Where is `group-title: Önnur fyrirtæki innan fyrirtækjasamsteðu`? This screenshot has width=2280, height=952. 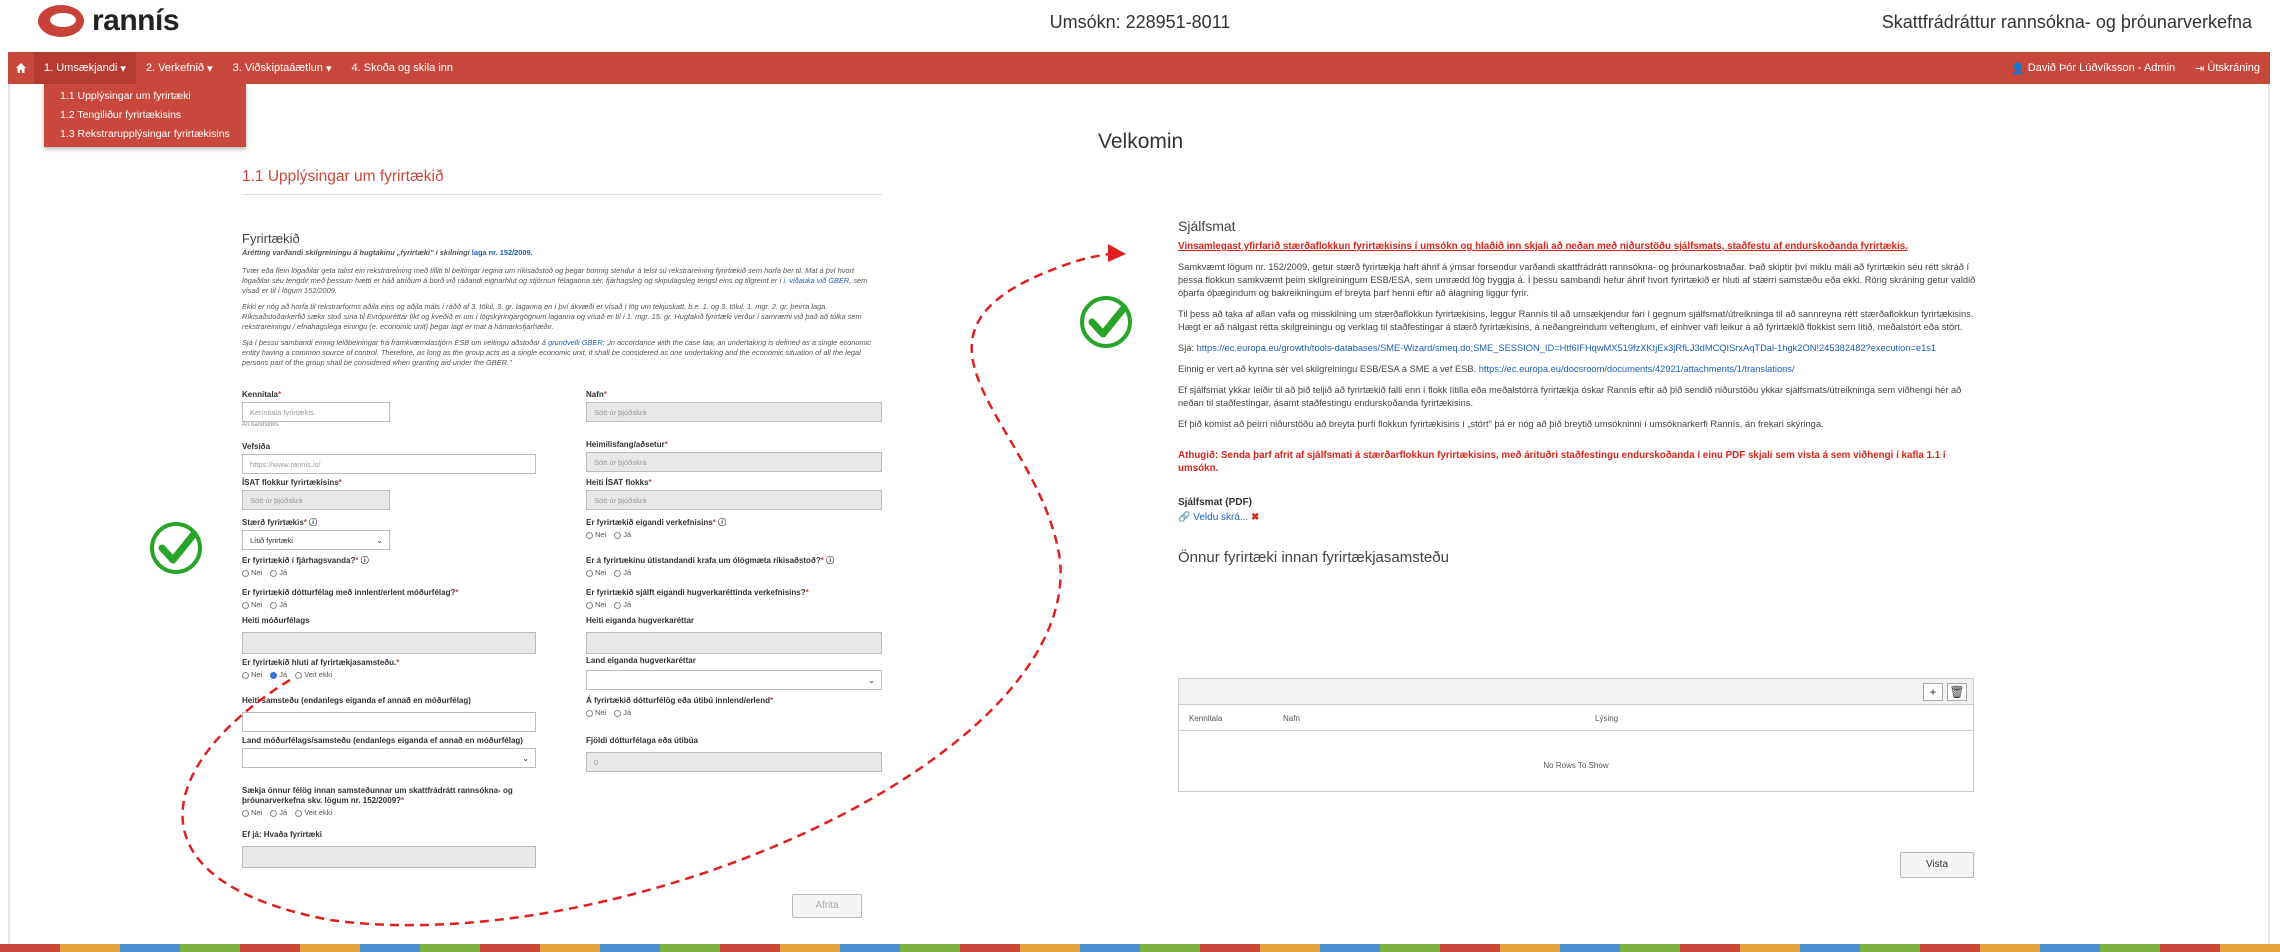
group-title: Önnur fyrirtæki innan fyrirtækjasamsteðu is located at coordinates (1313, 557).